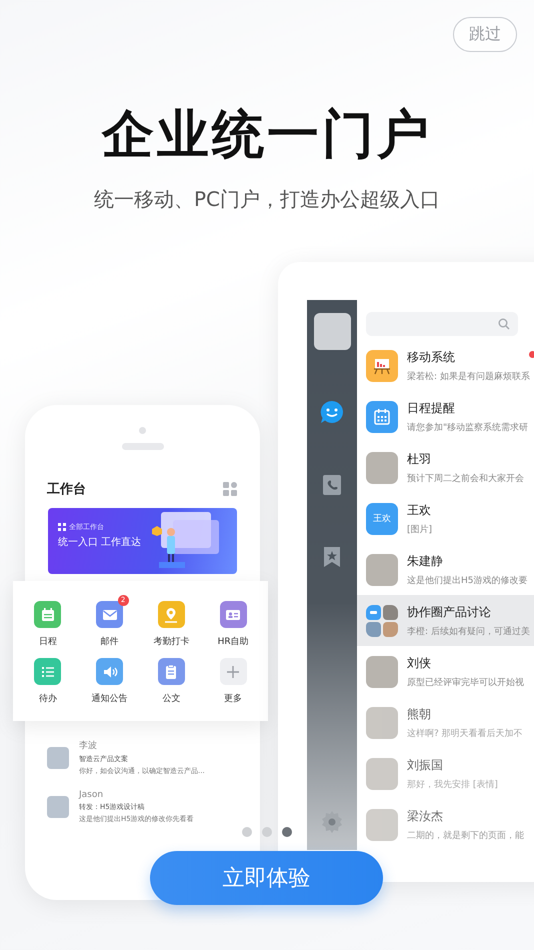  What do you see at coordinates (266, 135) in the screenshot?
I see `headline: 企业统一门户` at bounding box center [266, 135].